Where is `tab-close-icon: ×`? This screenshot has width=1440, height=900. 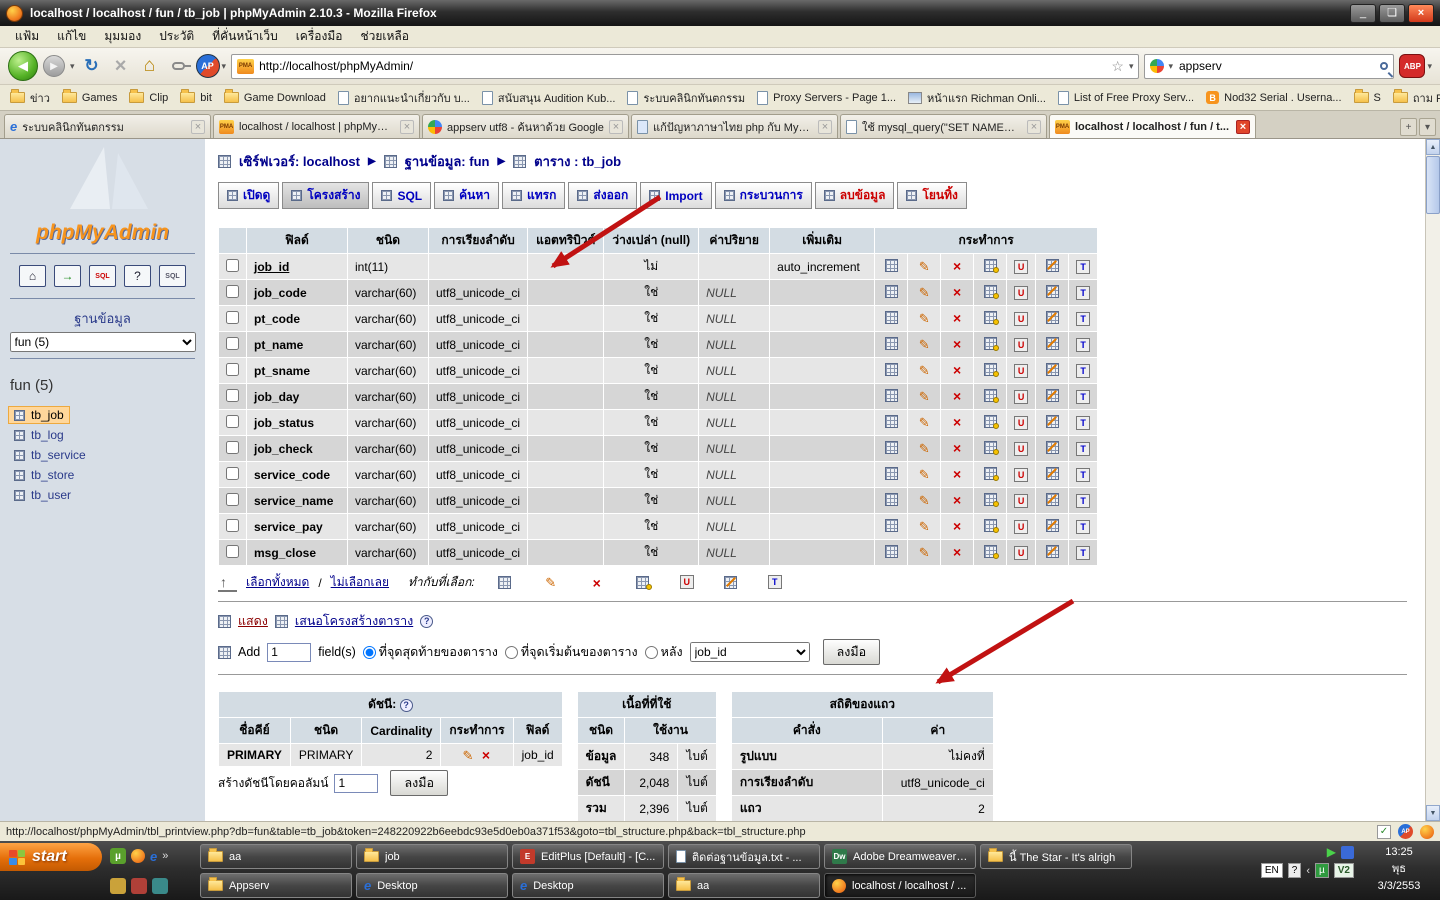 tab-close-icon: × is located at coordinates (825, 126).